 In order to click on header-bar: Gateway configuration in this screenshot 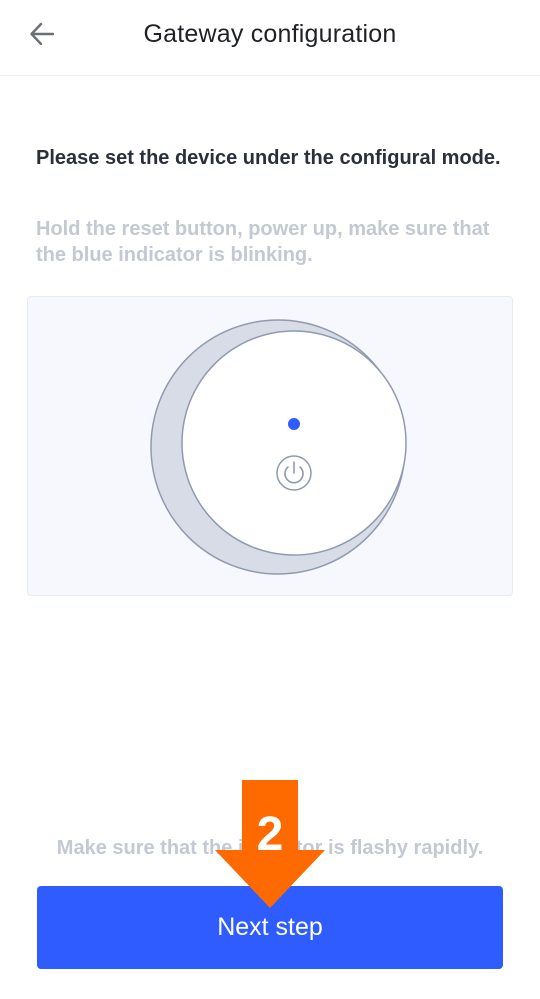, I will do `click(270, 38)`.